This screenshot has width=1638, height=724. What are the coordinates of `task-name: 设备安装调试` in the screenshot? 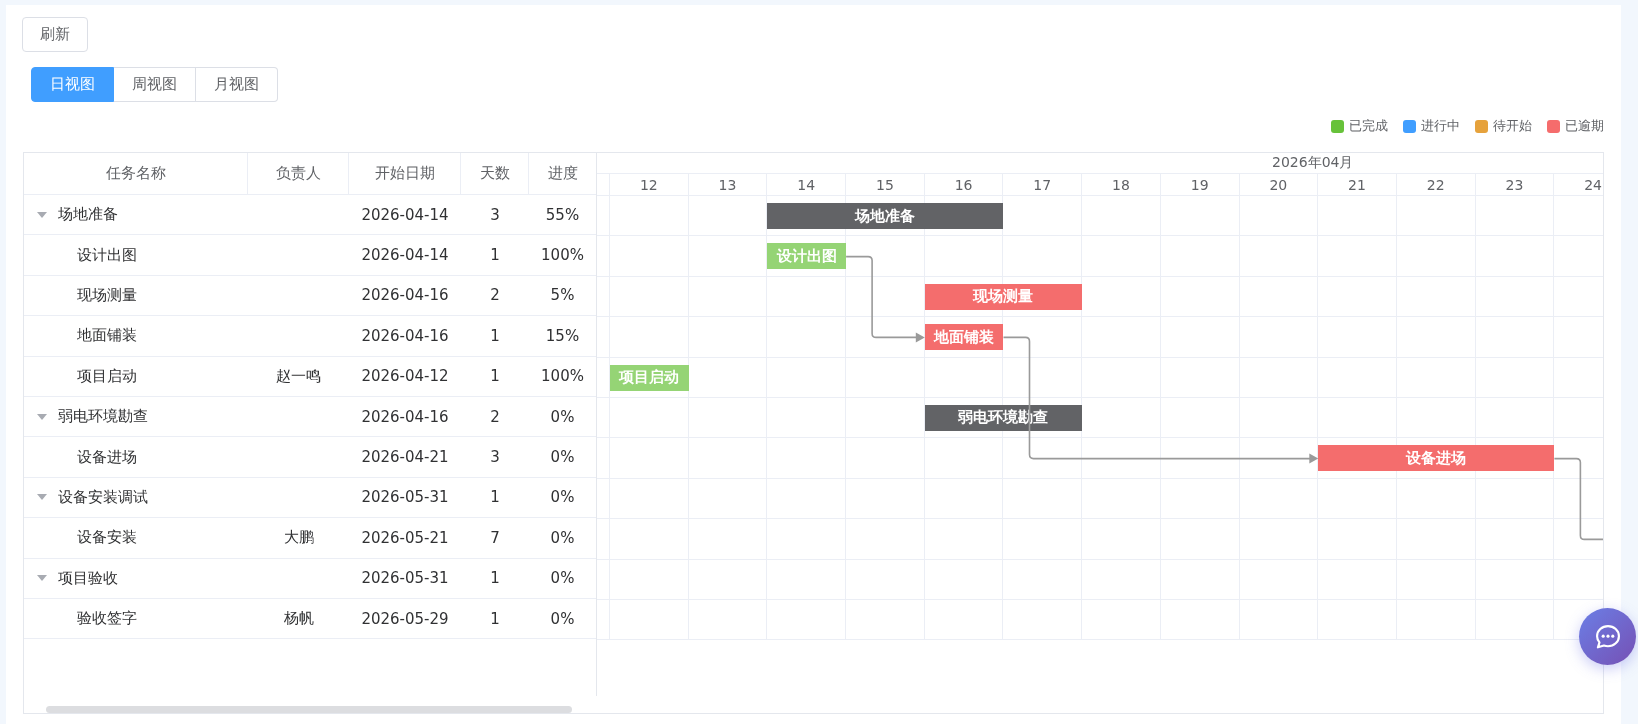 It's located at (103, 497).